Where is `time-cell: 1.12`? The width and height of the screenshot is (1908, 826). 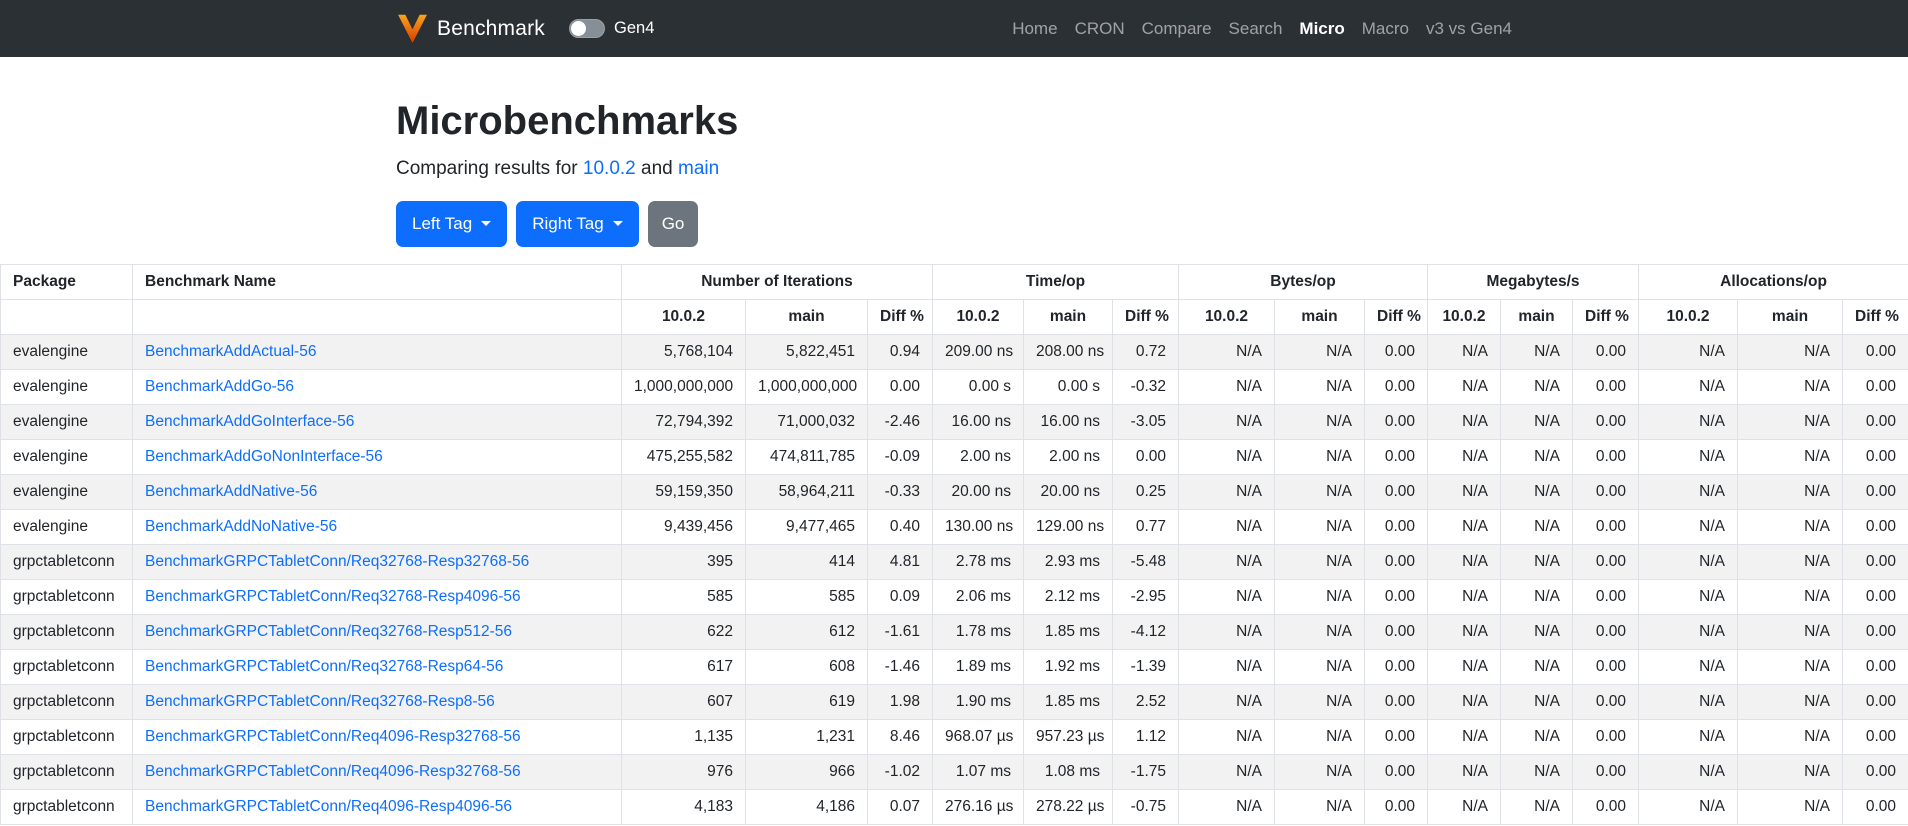 time-cell: 1.12 is located at coordinates (1145, 736).